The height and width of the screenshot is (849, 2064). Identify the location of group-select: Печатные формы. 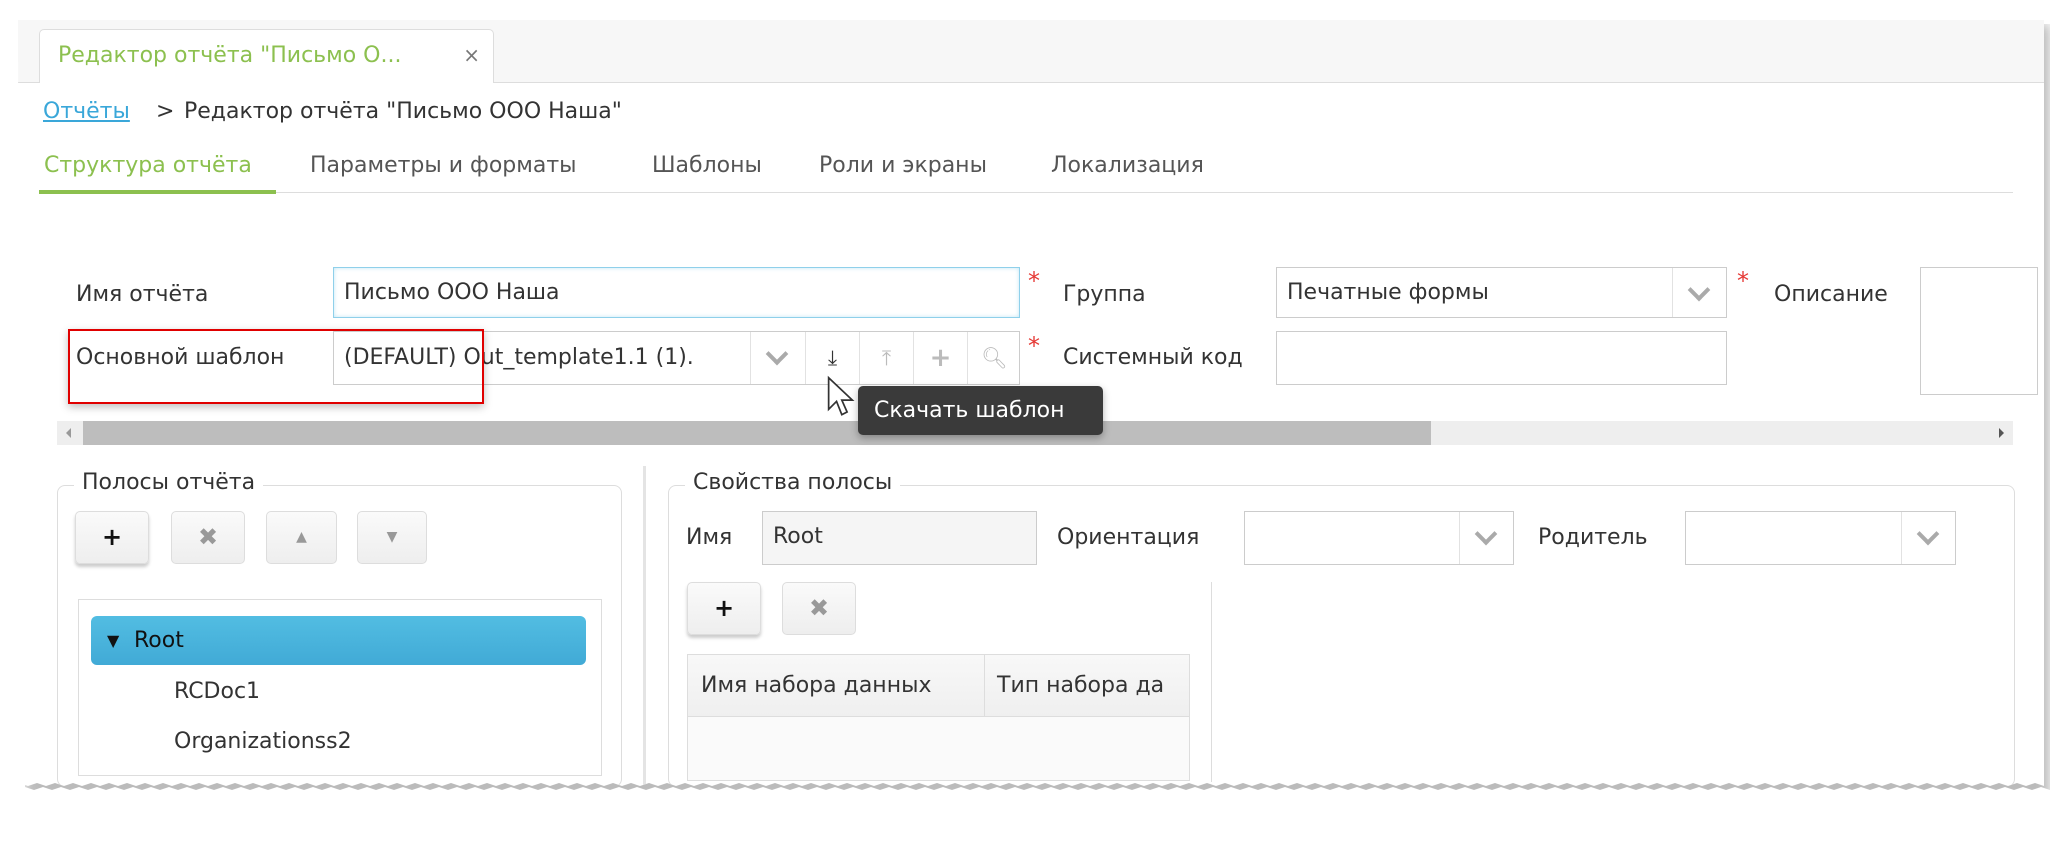
(1501, 292).